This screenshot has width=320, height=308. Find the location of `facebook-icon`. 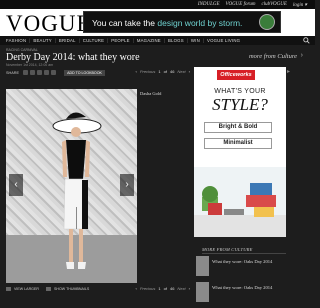

facebook-icon is located at coordinates (26, 72).